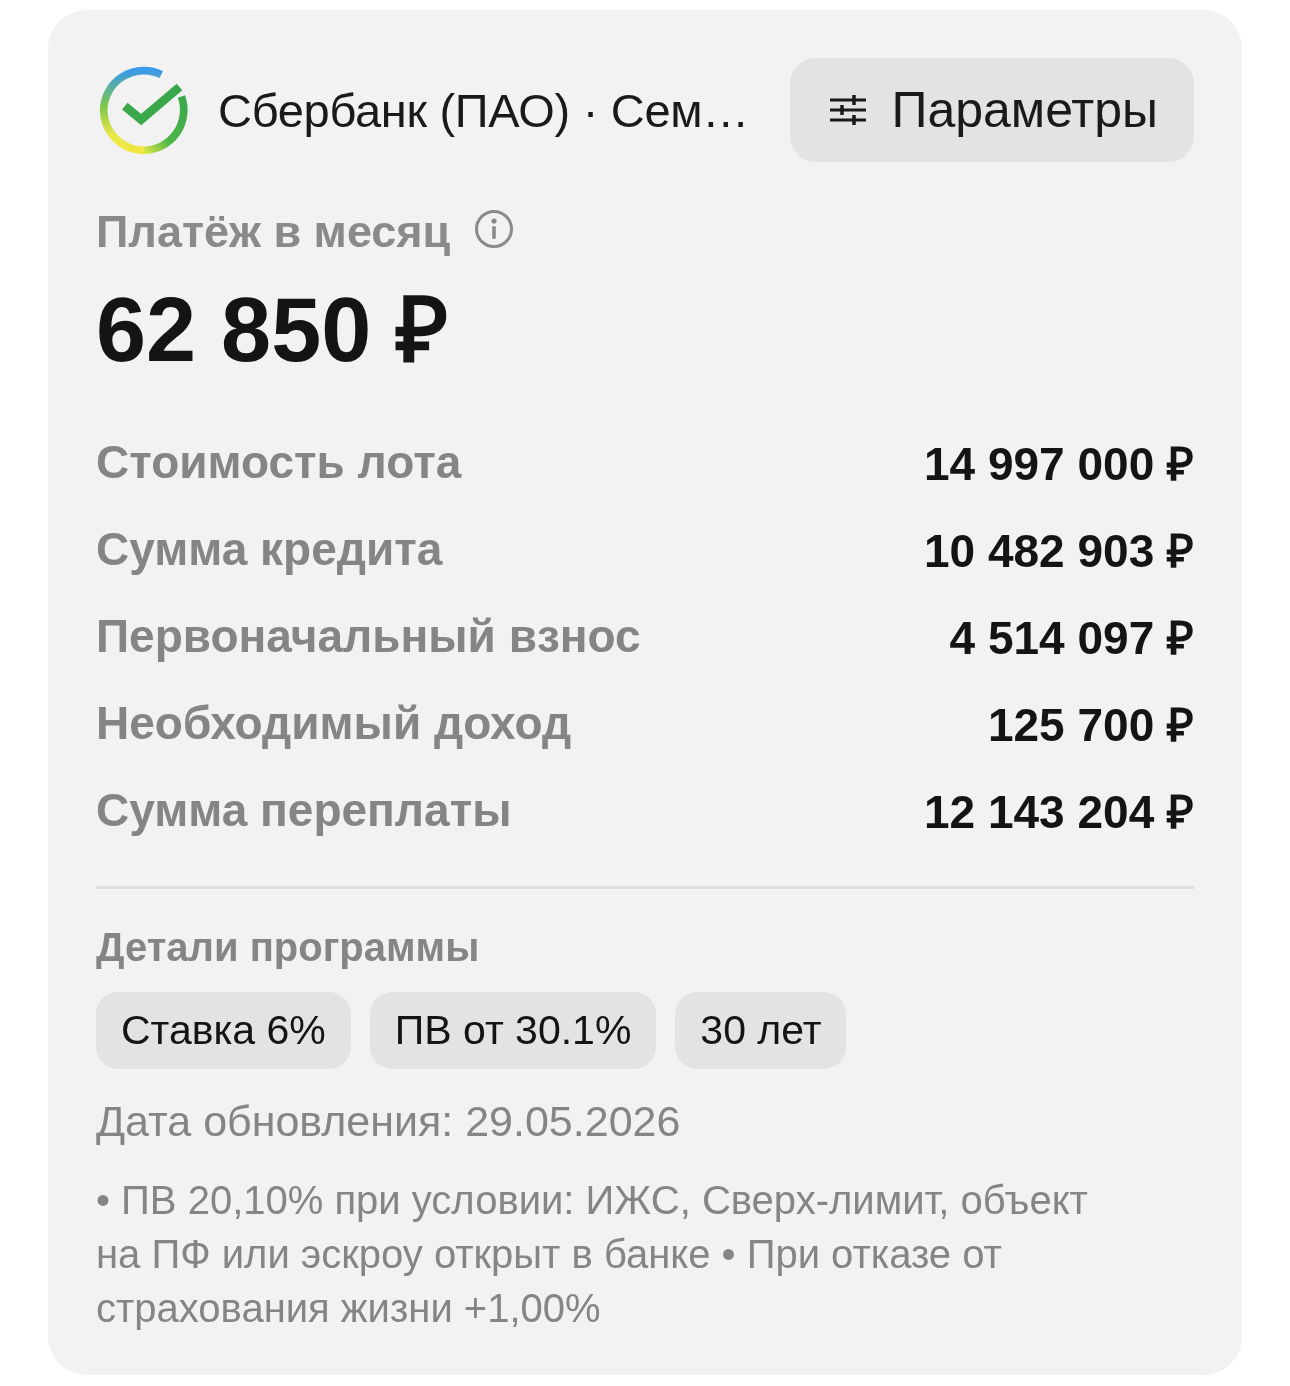  Describe the element at coordinates (279, 461) in the screenshot. I see `summary-label: Стоимость лота` at that location.